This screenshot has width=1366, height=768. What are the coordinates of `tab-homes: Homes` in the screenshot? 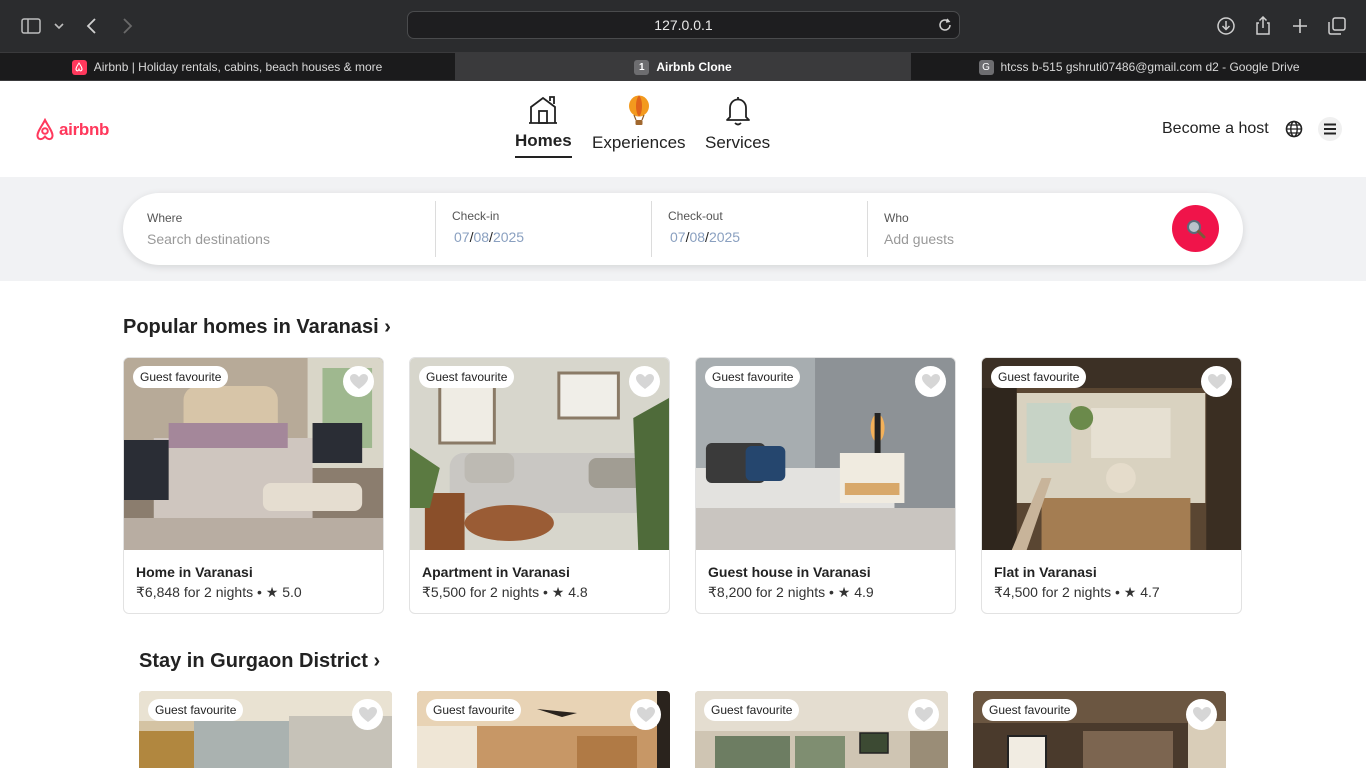 It's located at (543, 126).